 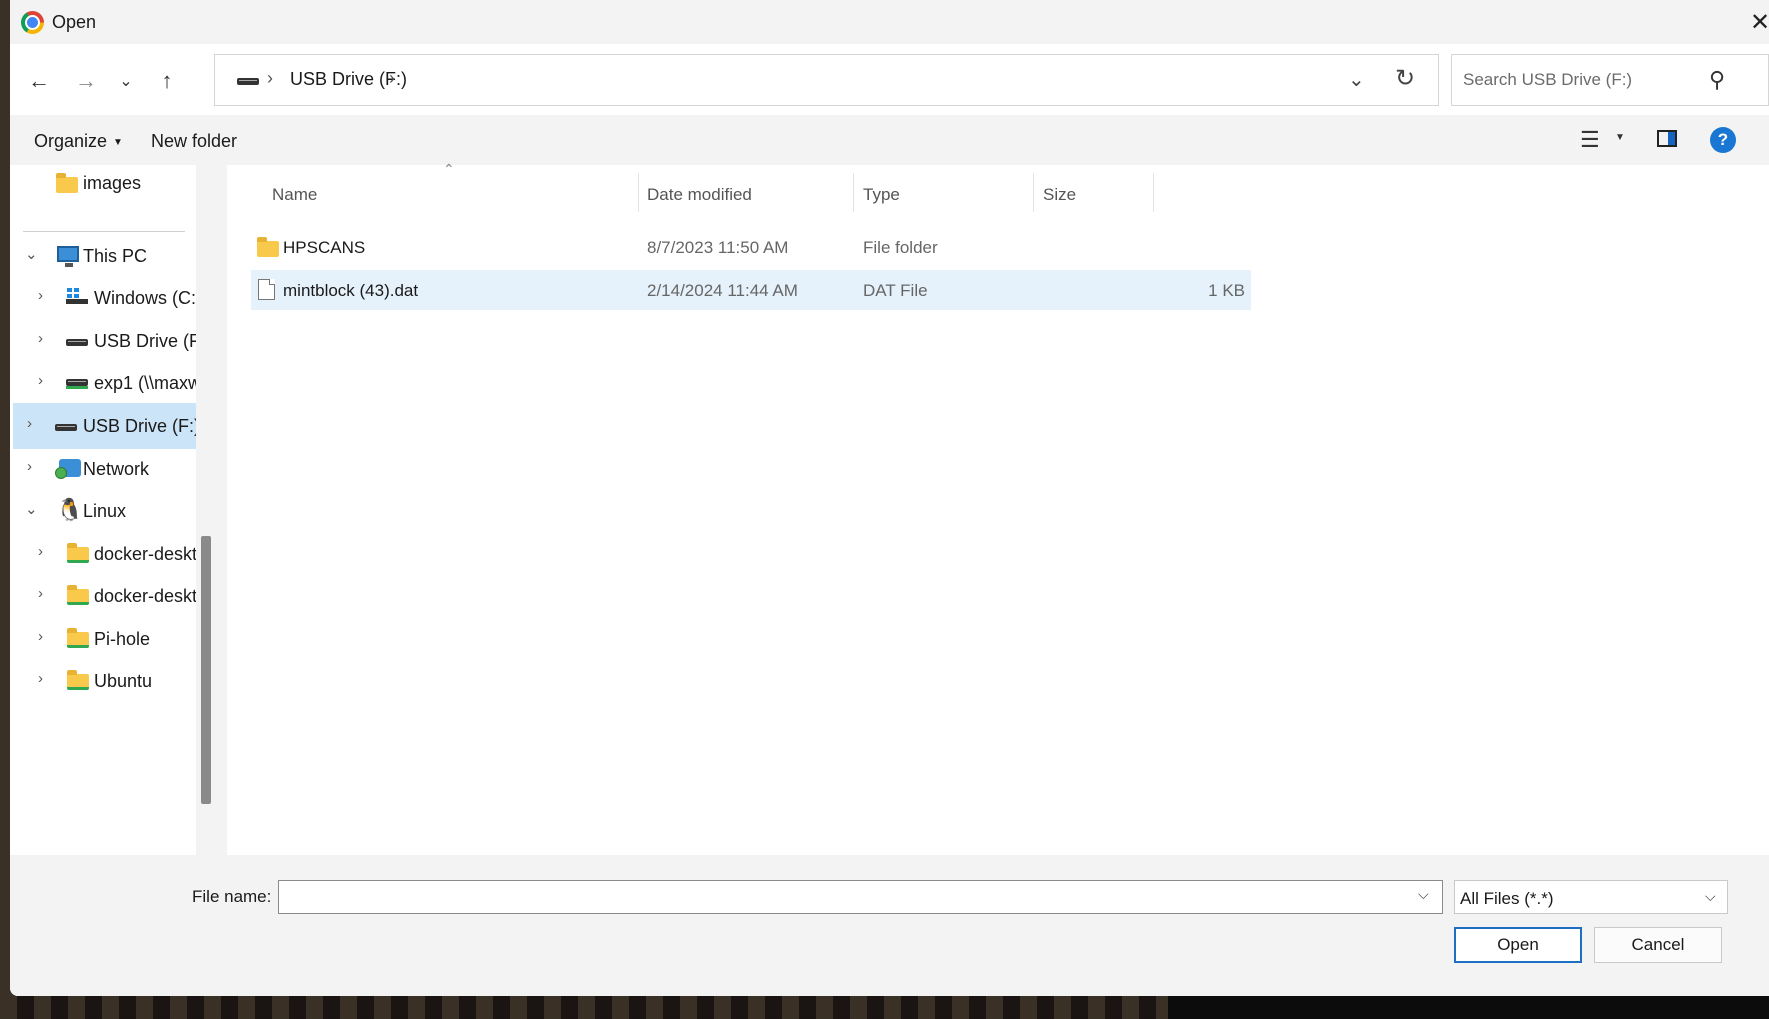 What do you see at coordinates (1423, 894) in the screenshot?
I see `file-name-history-chevron-icon: ⌵` at bounding box center [1423, 894].